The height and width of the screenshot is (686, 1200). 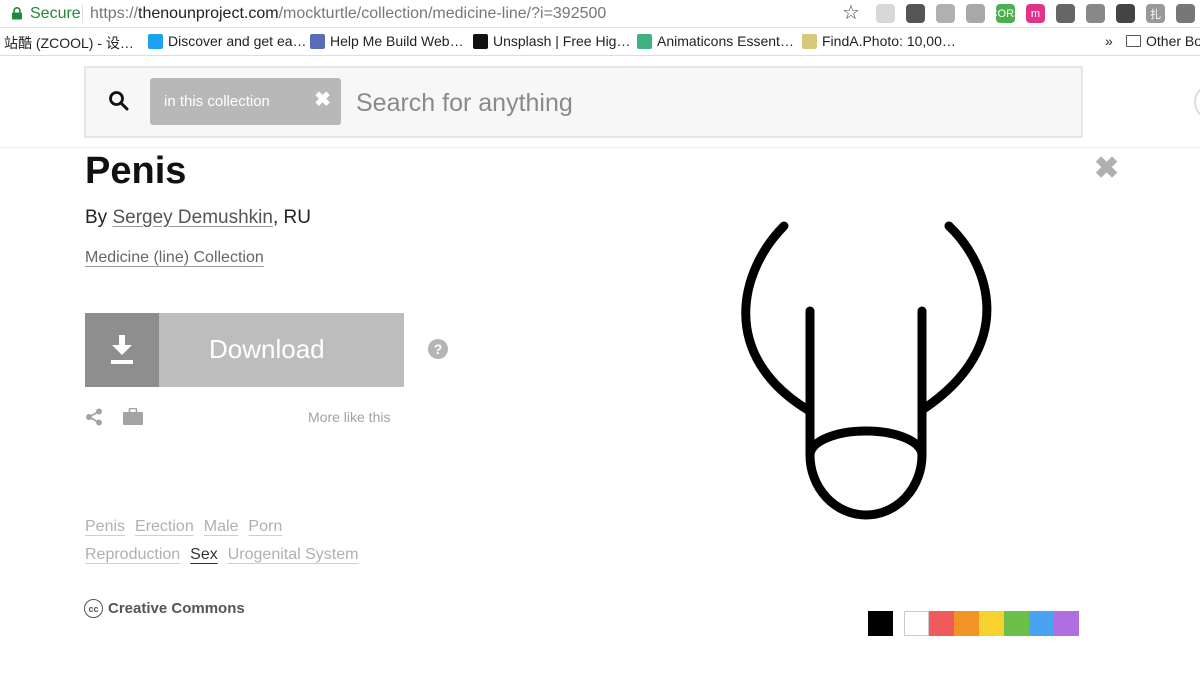 I want to click on secure-label: Secure, so click(x=55, y=13).